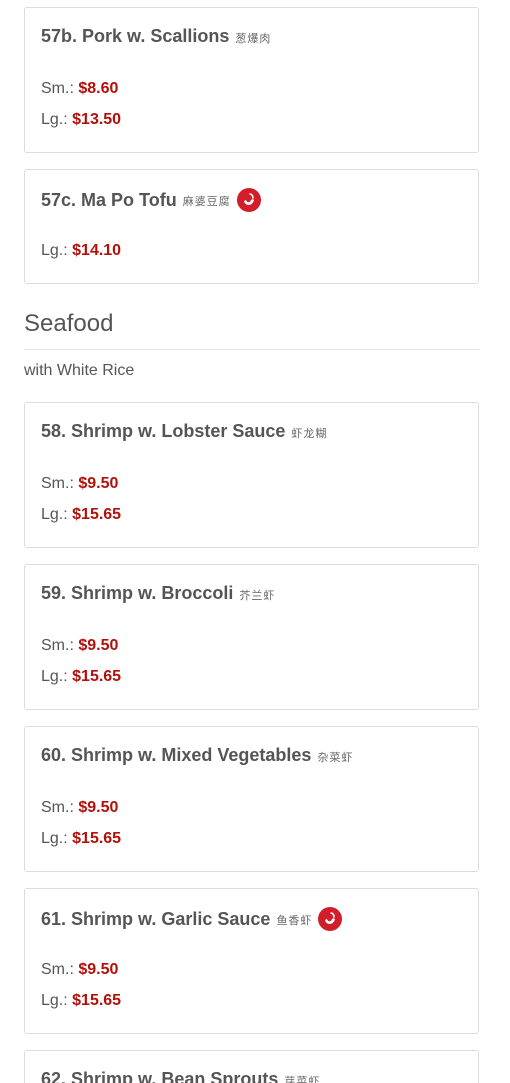 This screenshot has height=1083, width=510. What do you see at coordinates (253, 38) in the screenshot?
I see `menu-item-chinese-name: 葱爆肉` at bounding box center [253, 38].